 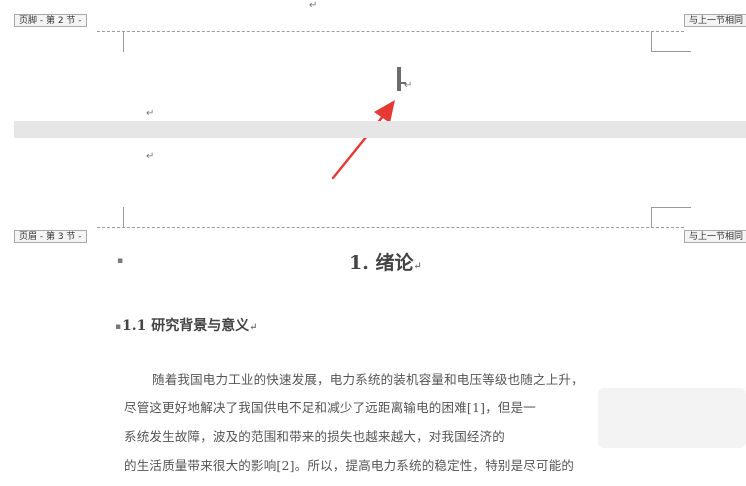 I want to click on footer-paragraph-mark: ↵, so click(x=150, y=113).